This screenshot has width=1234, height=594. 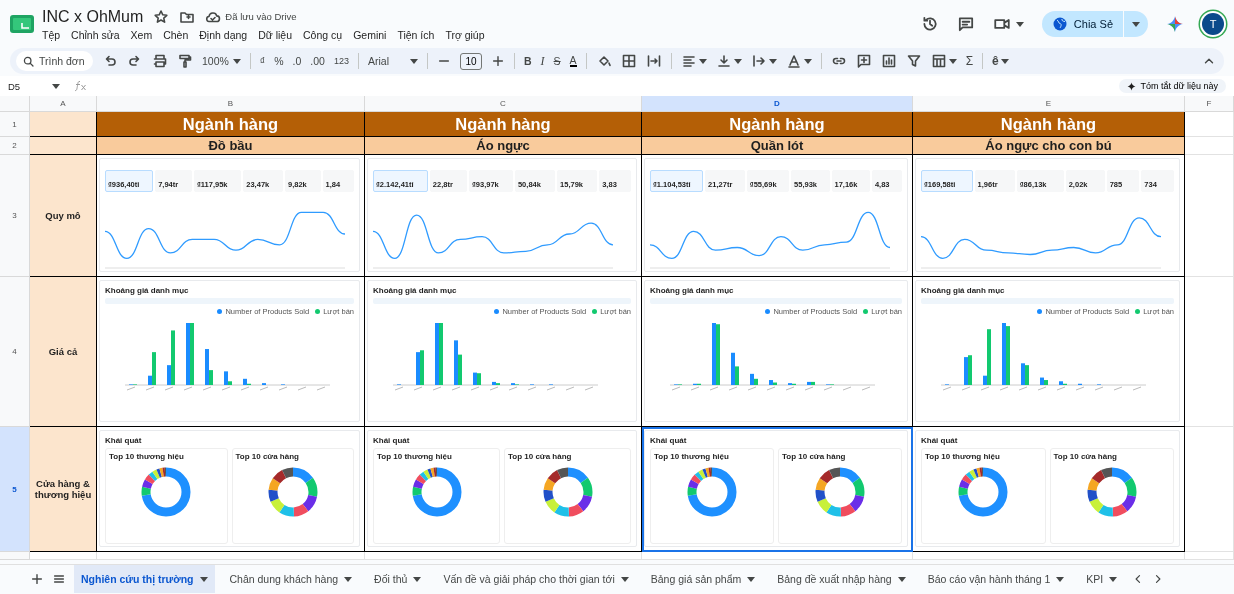 What do you see at coordinates (996, 579) in the screenshot?
I see `sheet-tab: Báo cáo vận hành tháng 1` at bounding box center [996, 579].